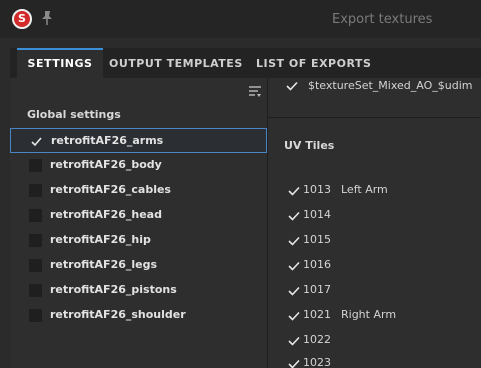  Describe the element at coordinates (317, 362) in the screenshot. I see `uv-tile-number: 1023` at that location.